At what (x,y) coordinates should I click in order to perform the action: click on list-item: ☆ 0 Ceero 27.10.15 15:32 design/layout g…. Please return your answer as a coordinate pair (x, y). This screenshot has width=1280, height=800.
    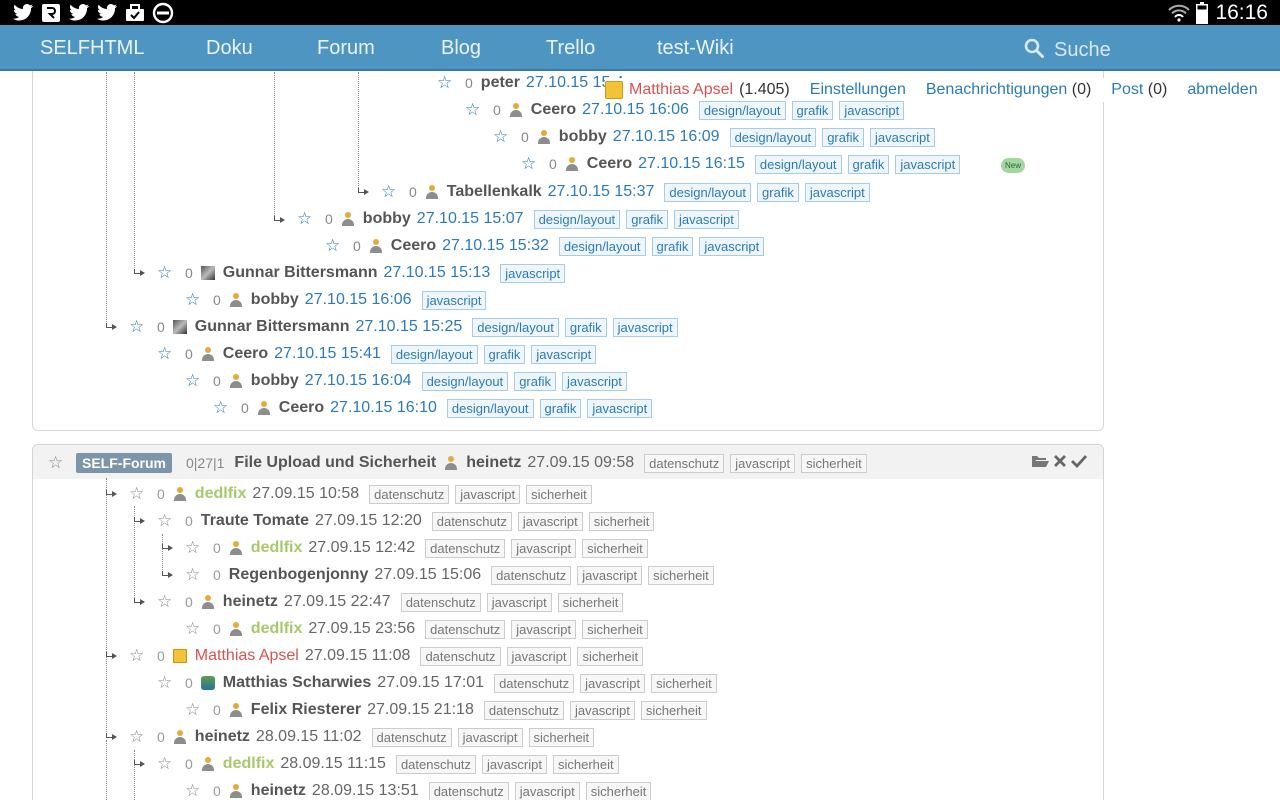
    Looking at the image, I should click on (547, 246).